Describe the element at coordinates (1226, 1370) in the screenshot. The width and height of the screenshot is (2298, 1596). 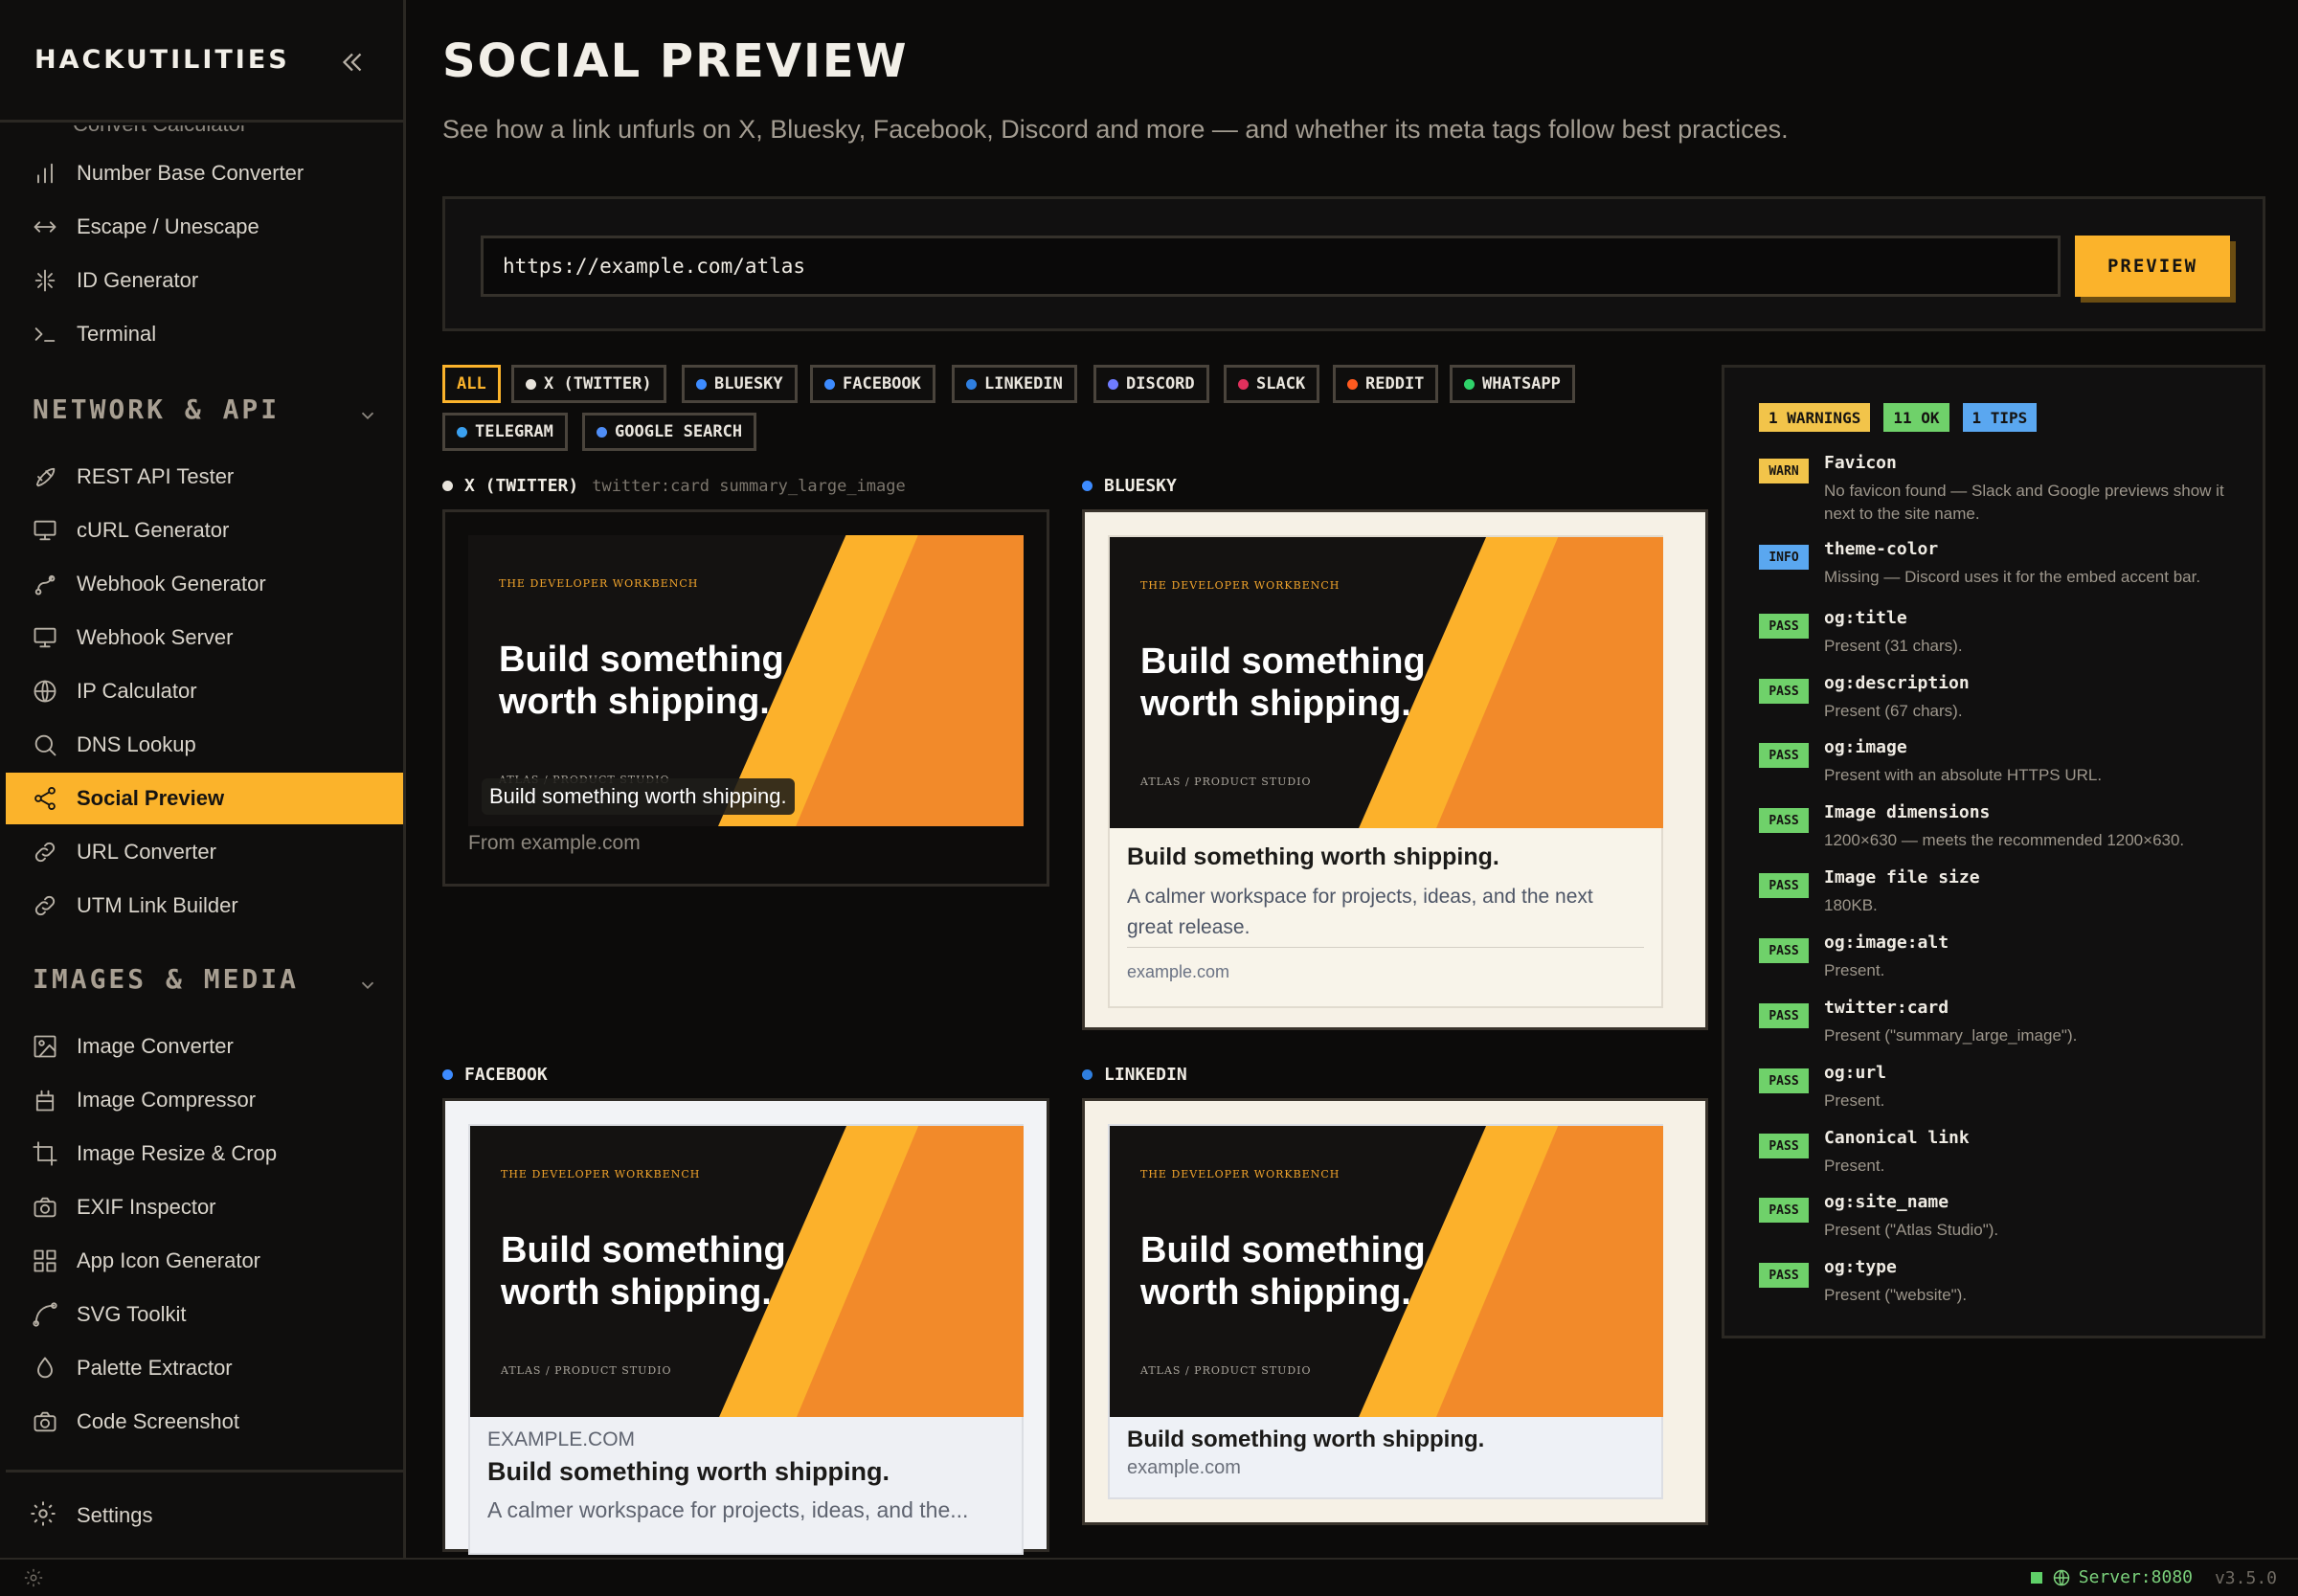
I see `og-footer: ATLAS / PRODUCT STUDIO` at that location.